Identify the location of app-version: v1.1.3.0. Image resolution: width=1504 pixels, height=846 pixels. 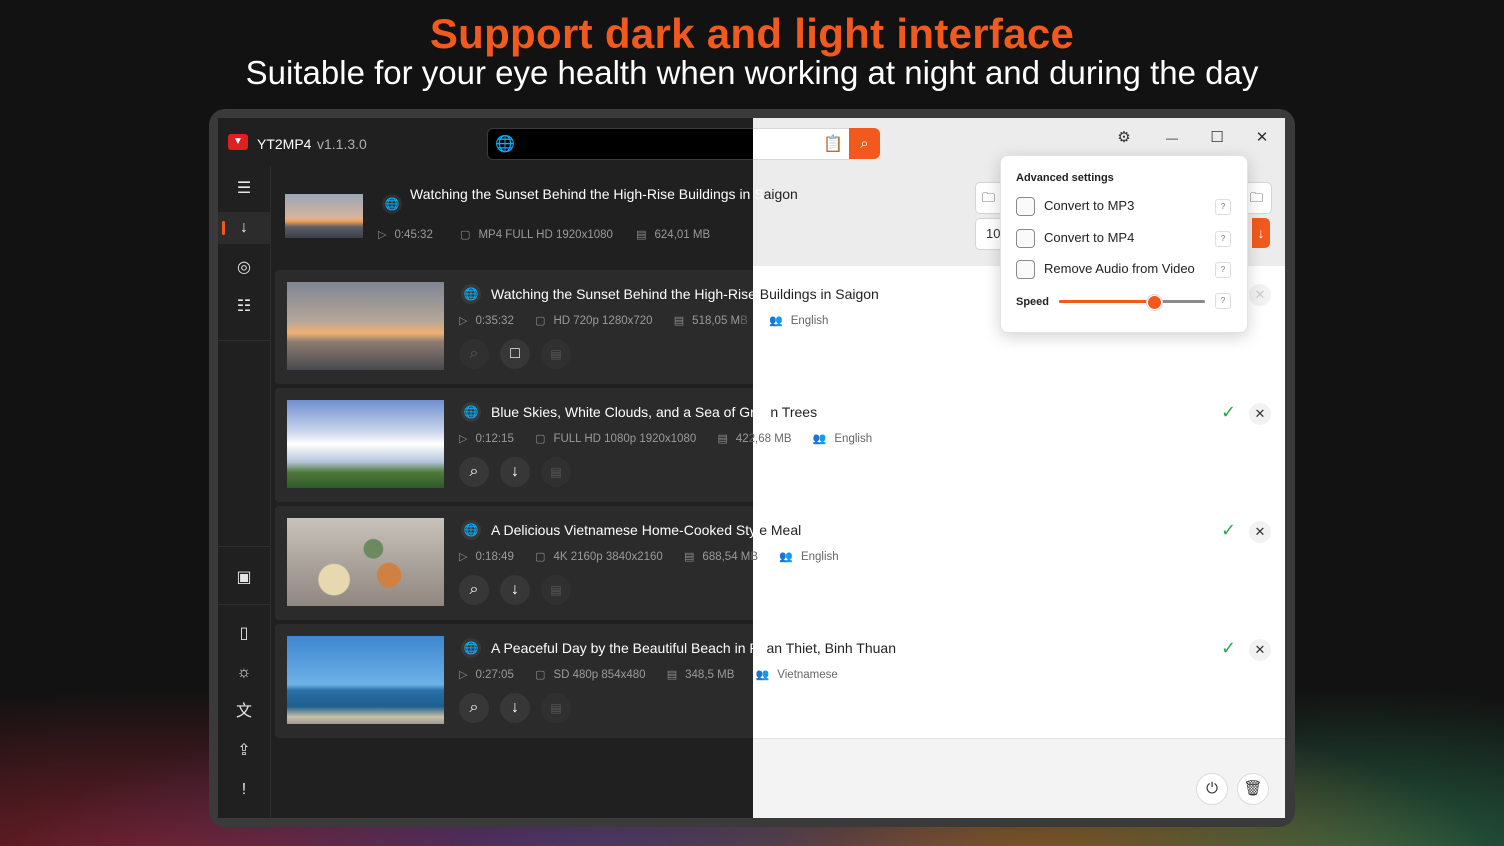
(342, 144).